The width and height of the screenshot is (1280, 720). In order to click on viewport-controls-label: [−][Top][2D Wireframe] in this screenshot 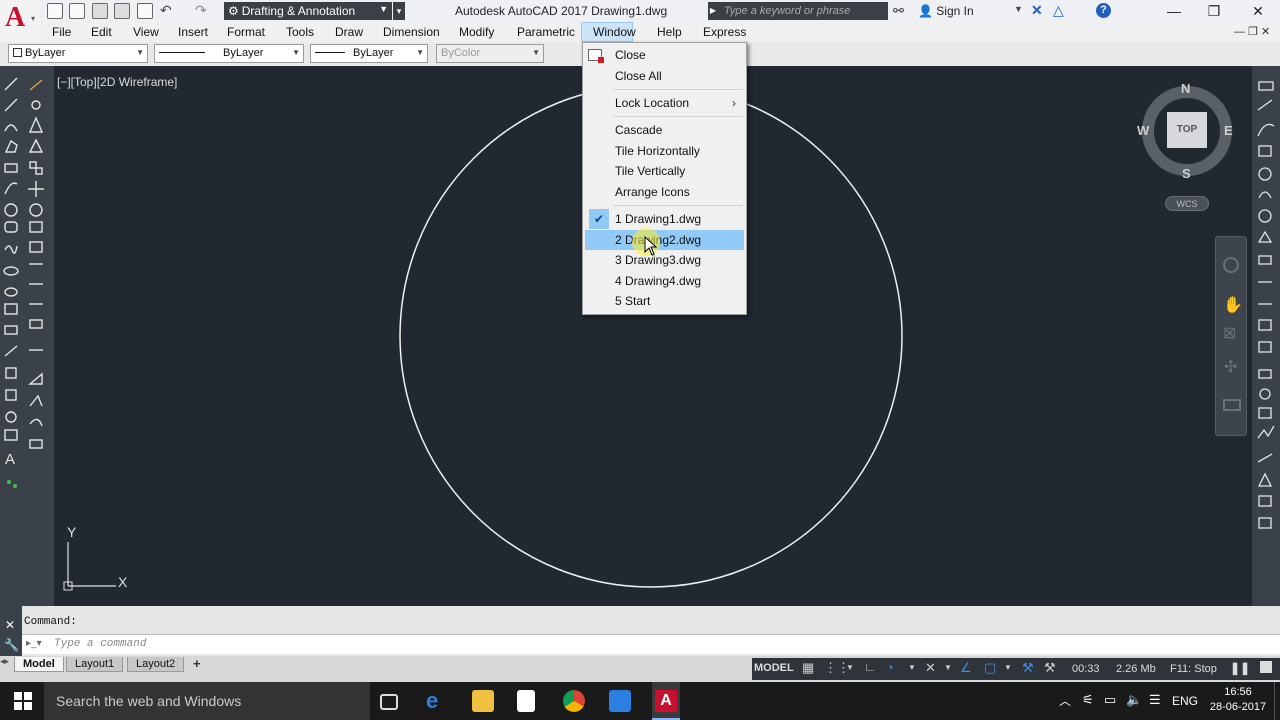, I will do `click(117, 82)`.